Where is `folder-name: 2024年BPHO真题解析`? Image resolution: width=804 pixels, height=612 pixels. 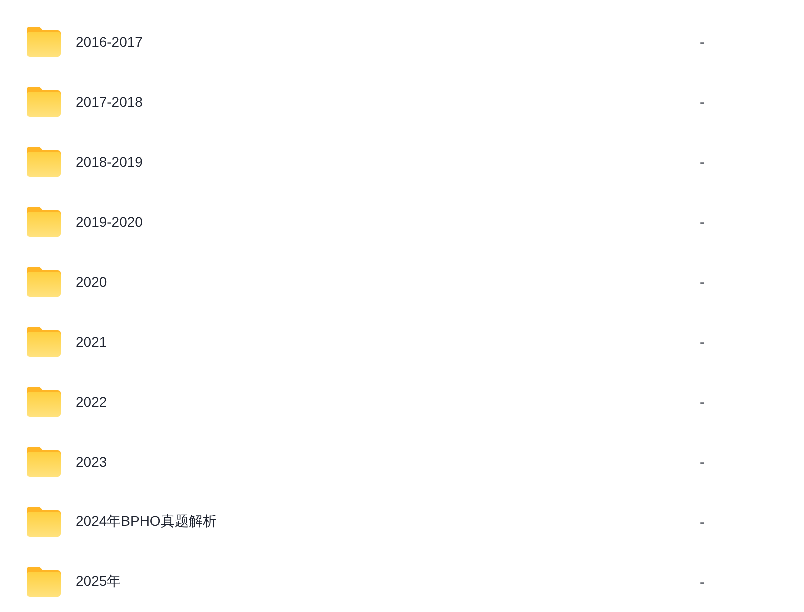
folder-name: 2024年BPHO真题解析 is located at coordinates (146, 522).